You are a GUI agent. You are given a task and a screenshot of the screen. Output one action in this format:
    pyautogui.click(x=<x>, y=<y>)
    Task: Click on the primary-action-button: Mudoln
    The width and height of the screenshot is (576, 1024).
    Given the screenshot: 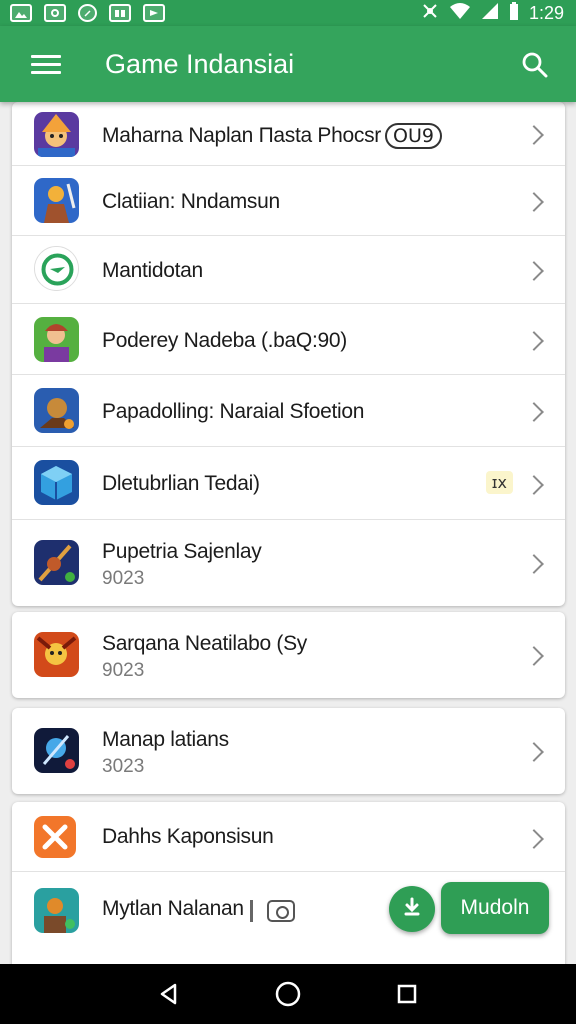 What is the action you would take?
    pyautogui.click(x=495, y=908)
    